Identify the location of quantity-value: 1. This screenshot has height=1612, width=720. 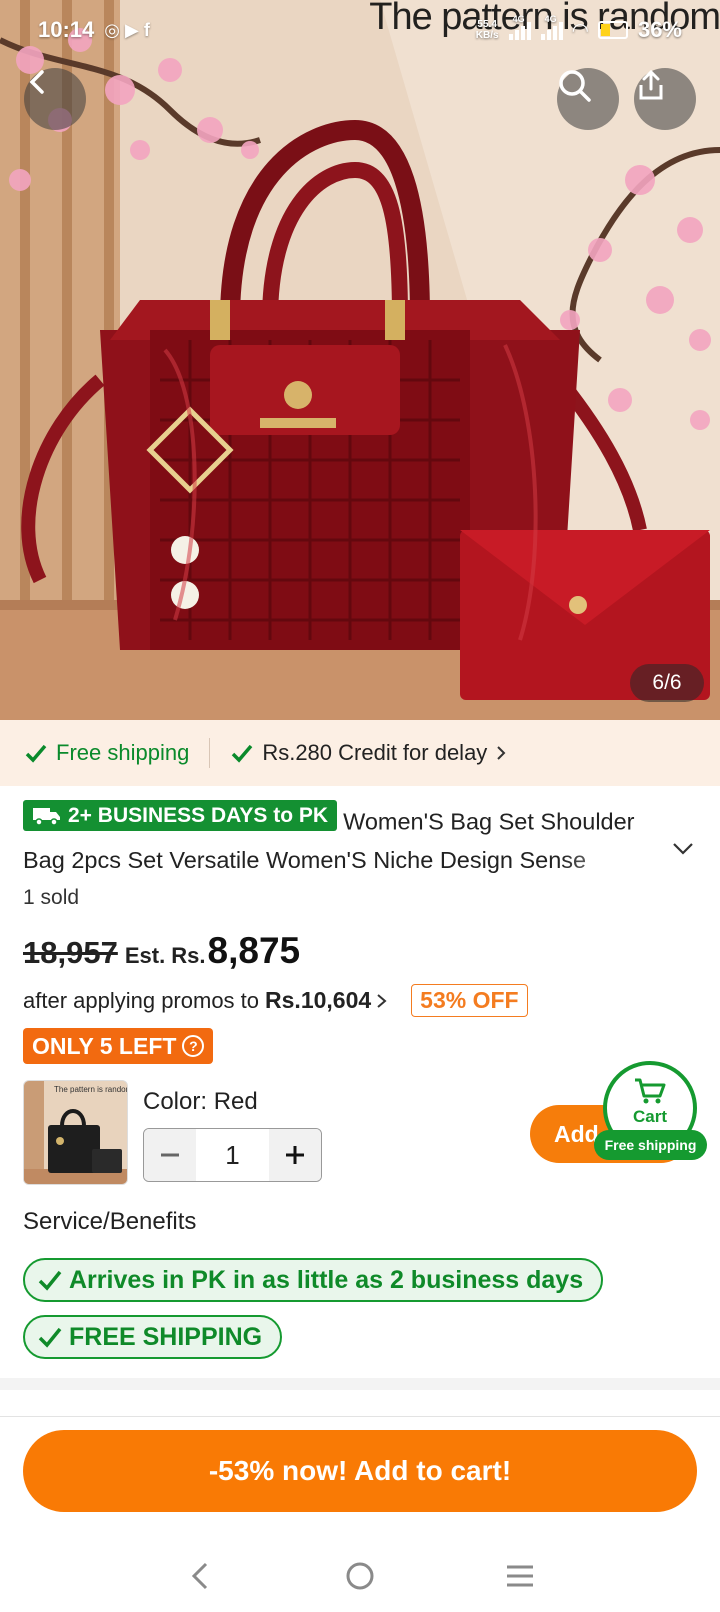
(232, 1155).